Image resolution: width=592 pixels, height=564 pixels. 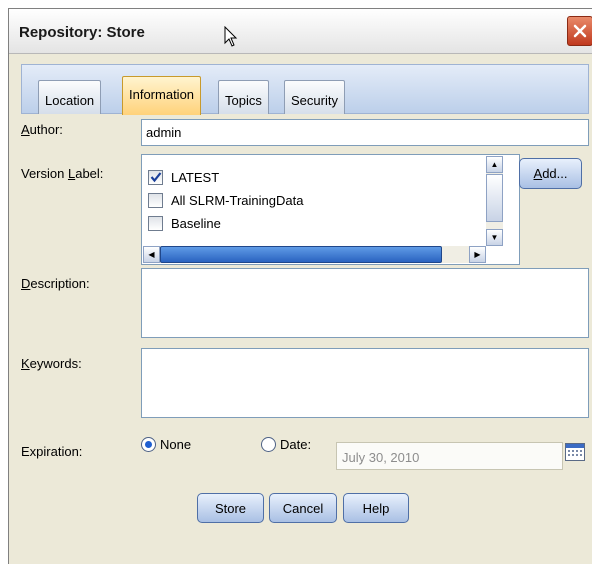 I want to click on horizontal-scroll-thumb, so click(x=301, y=254).